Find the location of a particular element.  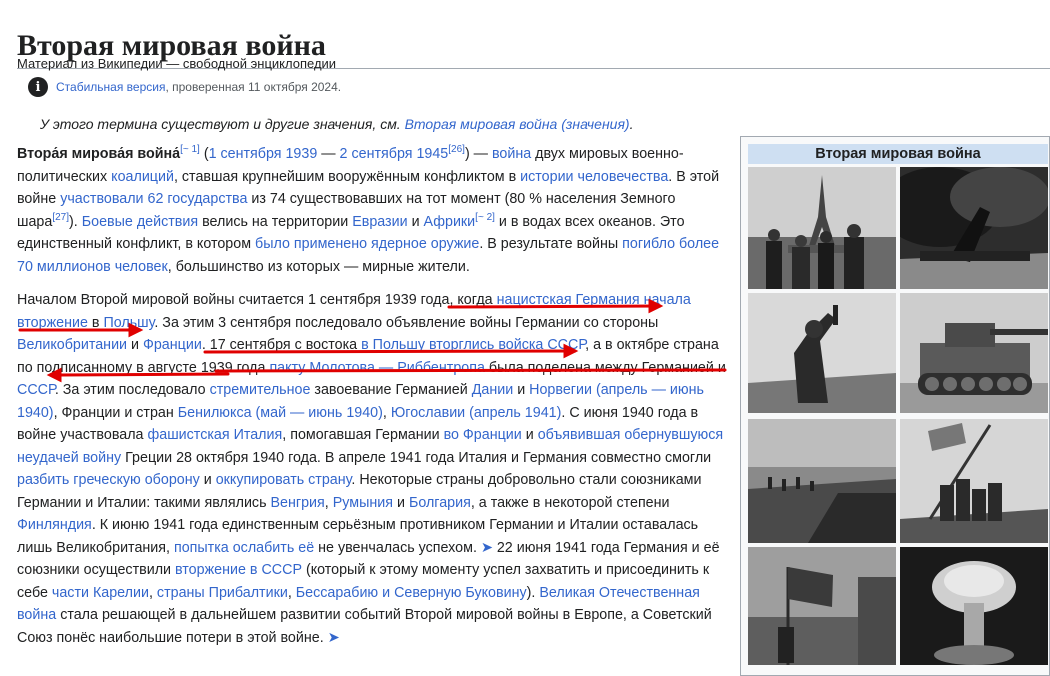

link: Боевые действия is located at coordinates (140, 222).